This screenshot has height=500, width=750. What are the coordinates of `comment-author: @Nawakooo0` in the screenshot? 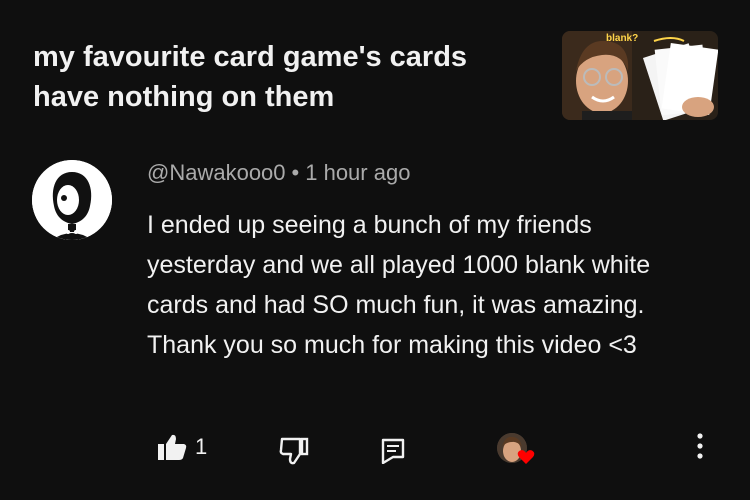 It's located at (216, 172).